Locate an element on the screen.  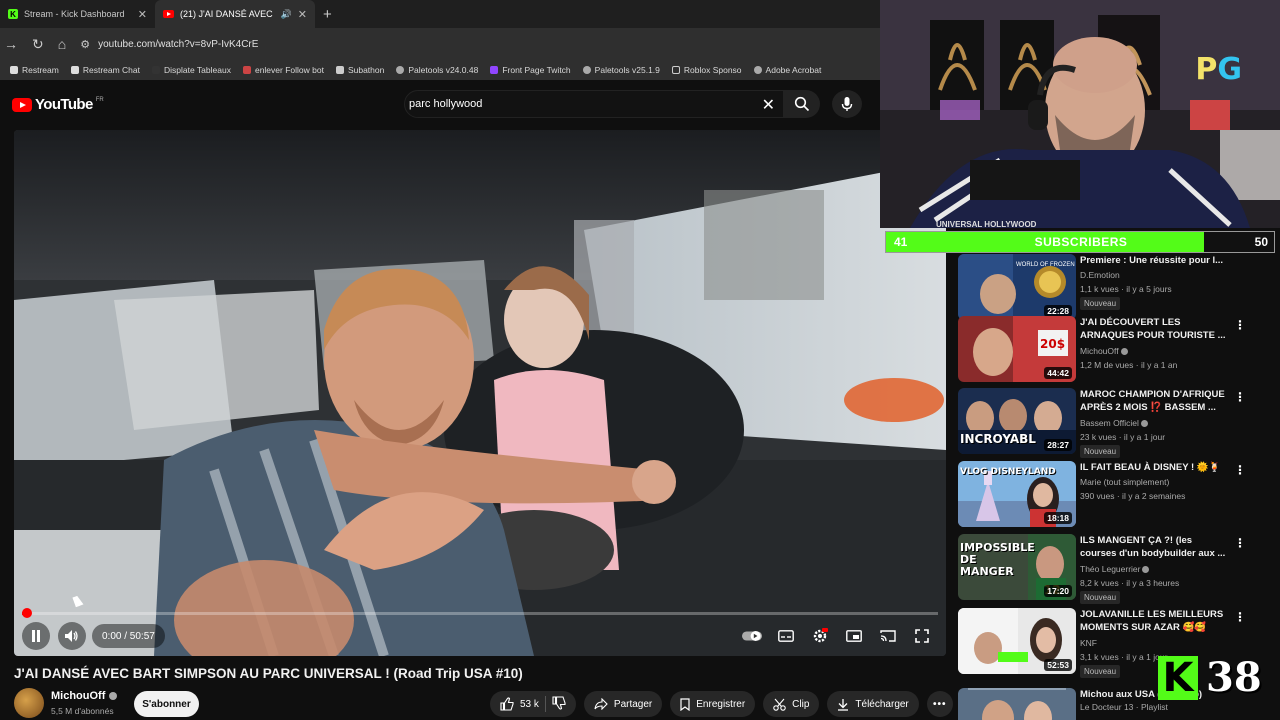
autoplay-toggle is located at coordinates (752, 636).